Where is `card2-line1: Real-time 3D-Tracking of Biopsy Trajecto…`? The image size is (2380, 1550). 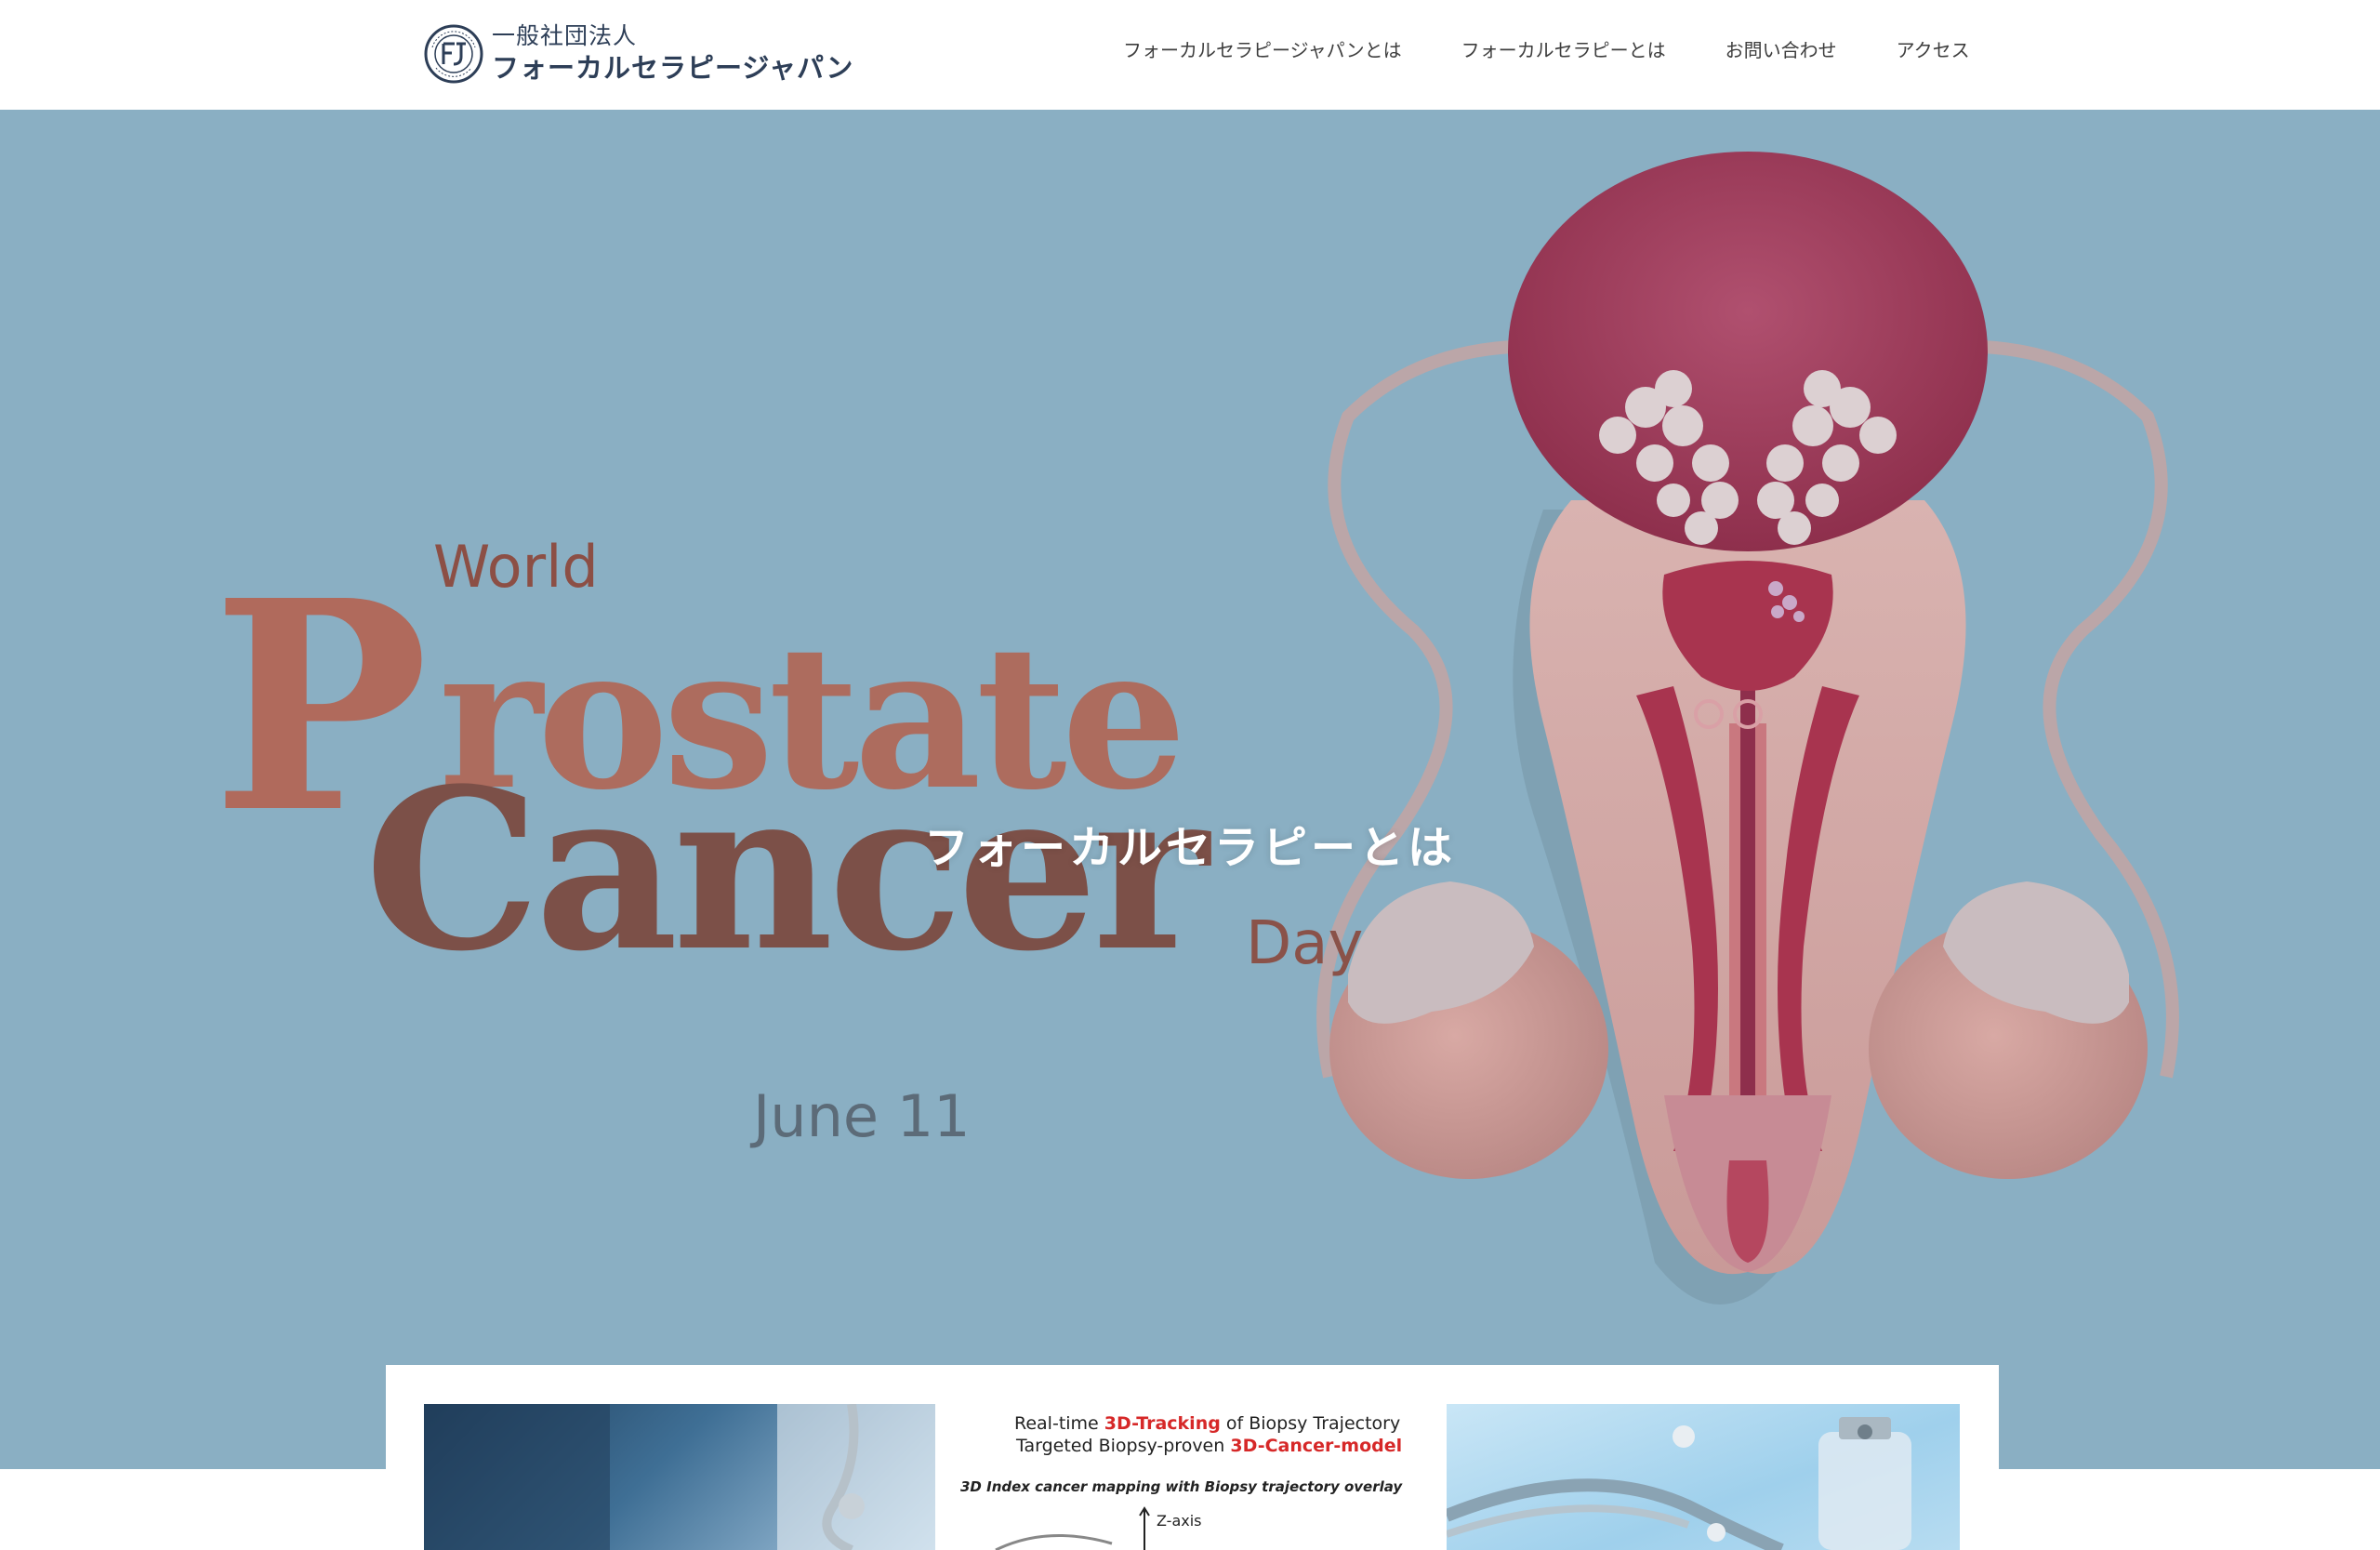 card2-line1: Real-time 3D-Tracking of Biopsy Trajecto… is located at coordinates (1207, 1423).